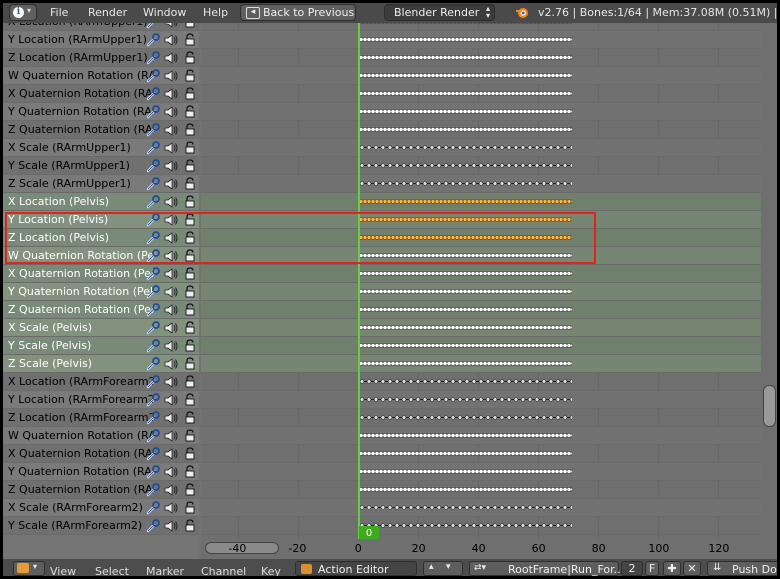 Image resolution: width=780 pixels, height=579 pixels. I want to click on vertical-scrollbar-thumb, so click(769, 406).